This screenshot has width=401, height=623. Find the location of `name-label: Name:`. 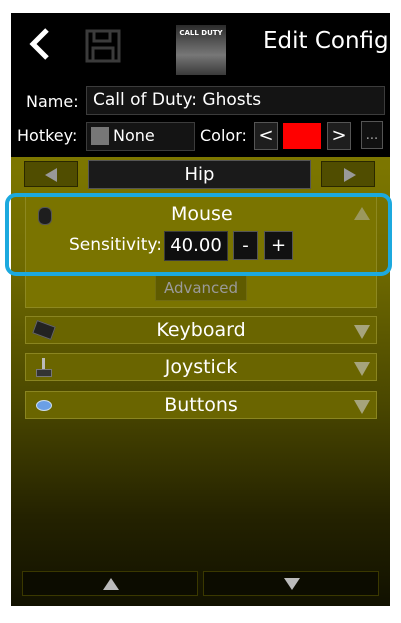

name-label: Name: is located at coordinates (52, 101).